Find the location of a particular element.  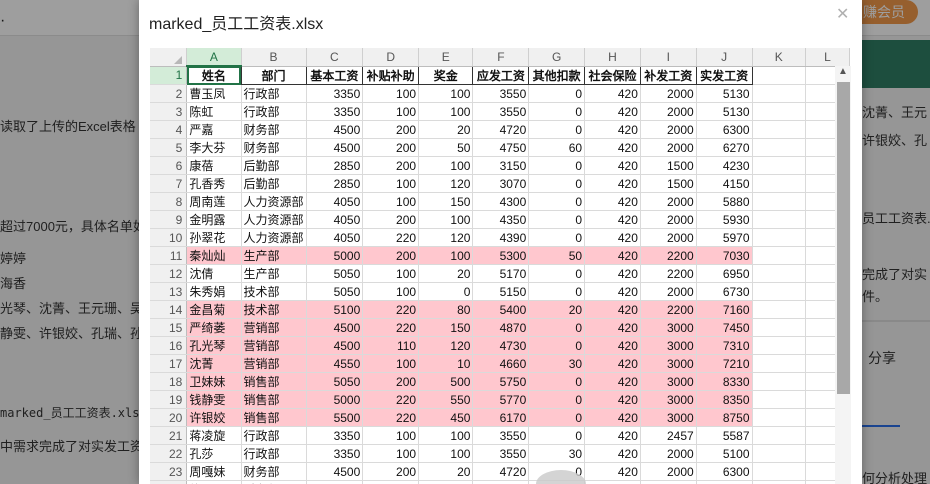

header-cell: 社会保险 is located at coordinates (612, 75).